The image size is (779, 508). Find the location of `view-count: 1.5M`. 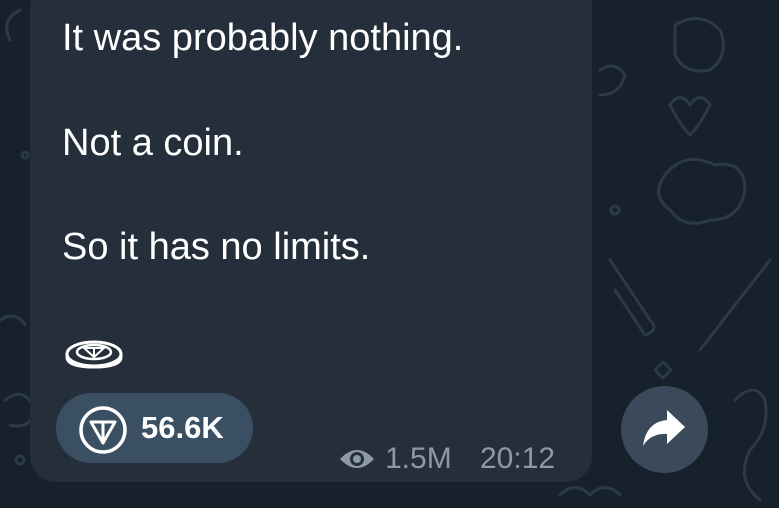

view-count: 1.5M is located at coordinates (418, 458).